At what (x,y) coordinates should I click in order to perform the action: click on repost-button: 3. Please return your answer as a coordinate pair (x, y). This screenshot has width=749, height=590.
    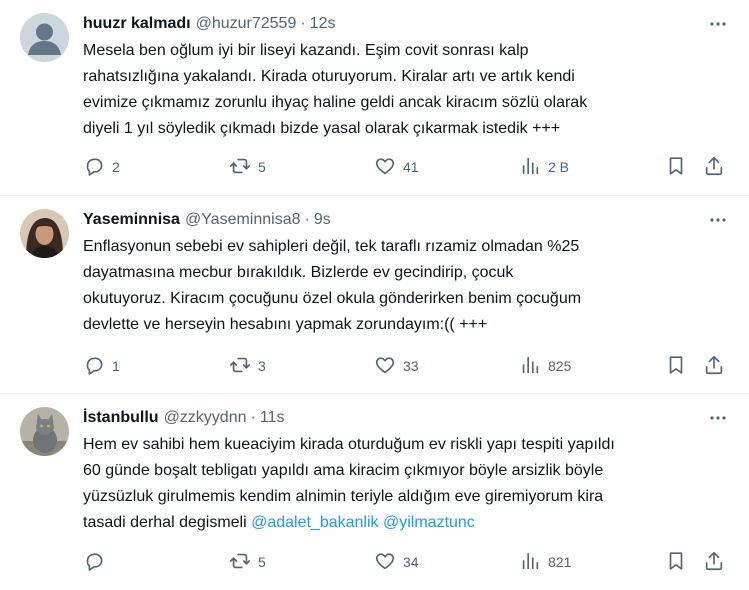
    Looking at the image, I should click on (247, 366).